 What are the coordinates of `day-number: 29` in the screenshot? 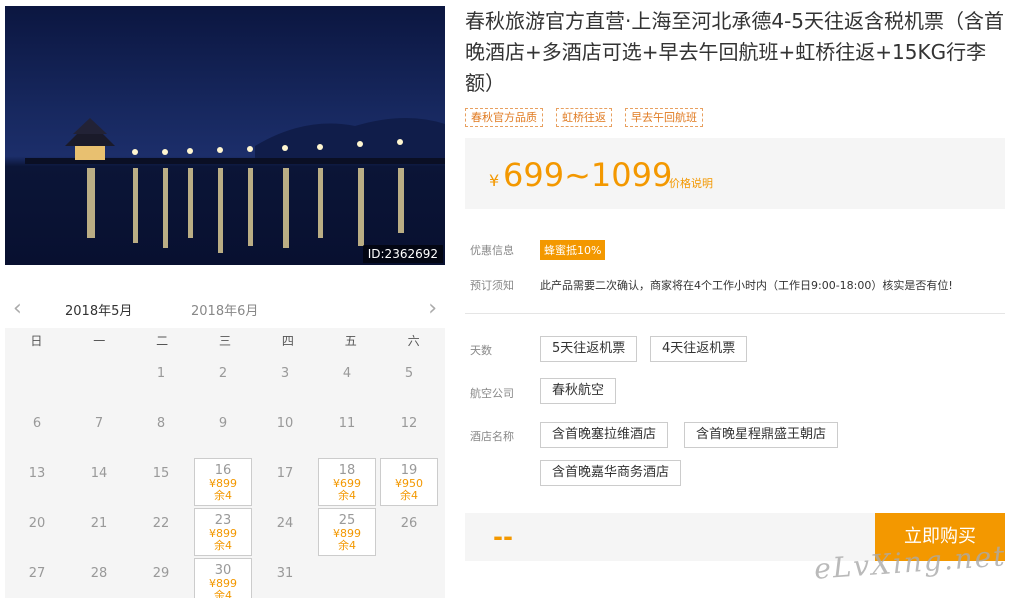 It's located at (161, 573).